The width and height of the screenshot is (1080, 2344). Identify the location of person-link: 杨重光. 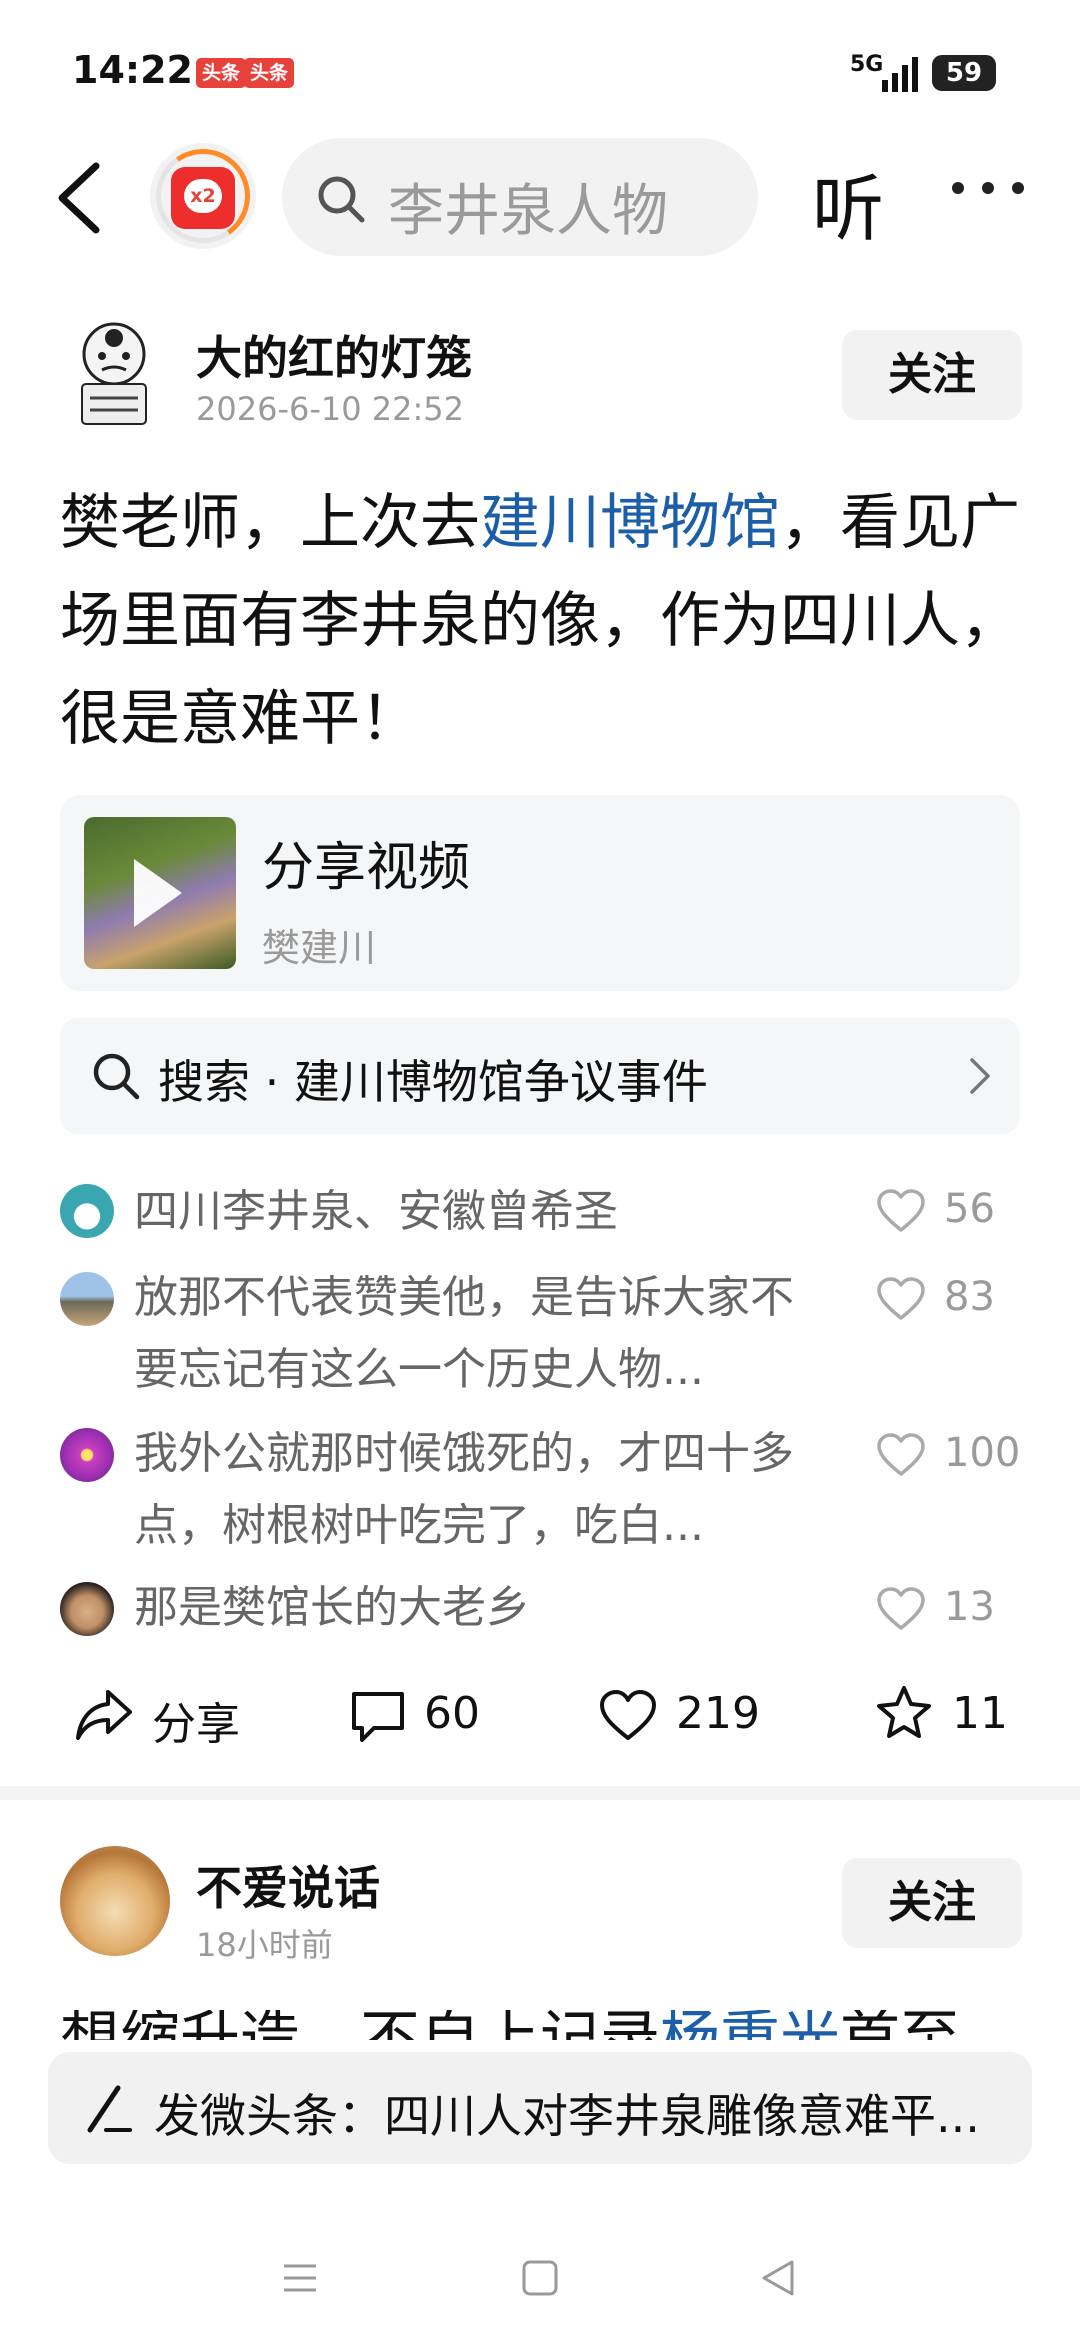
(750, 2025).